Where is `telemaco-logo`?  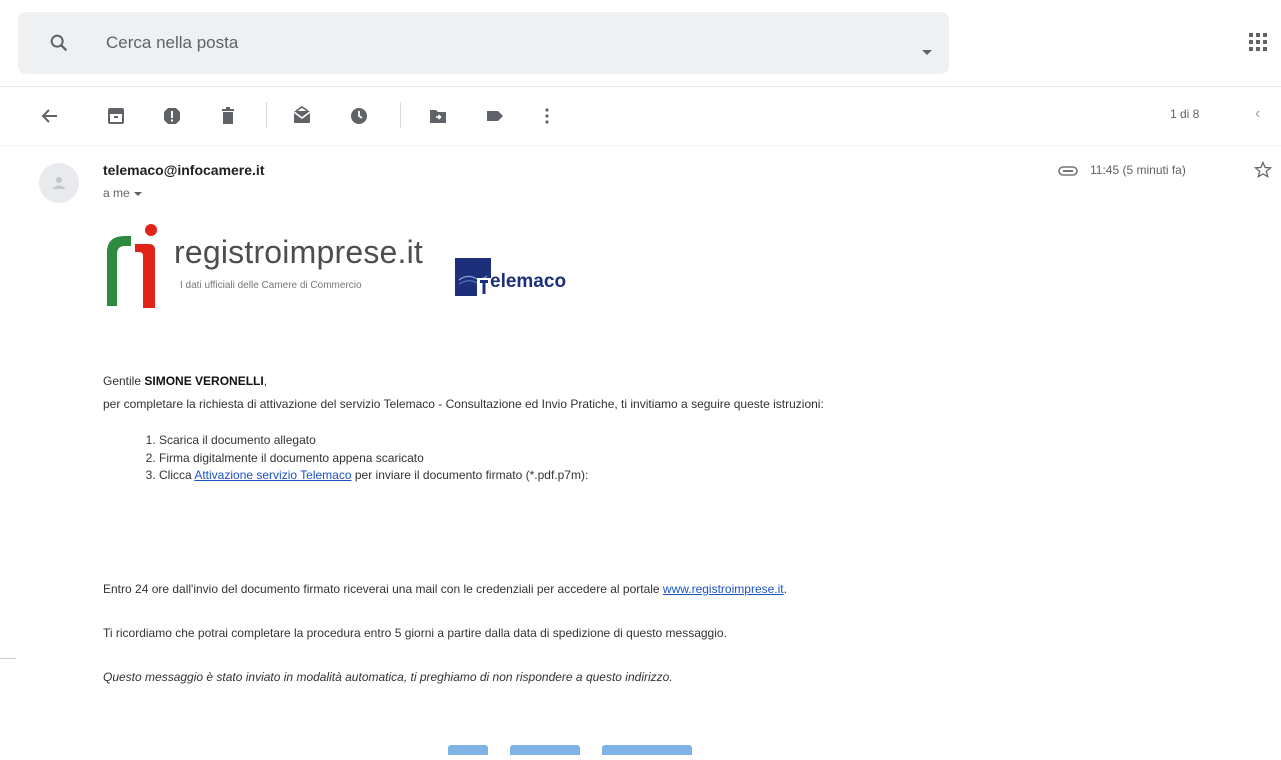 telemaco-logo is located at coordinates (473, 277).